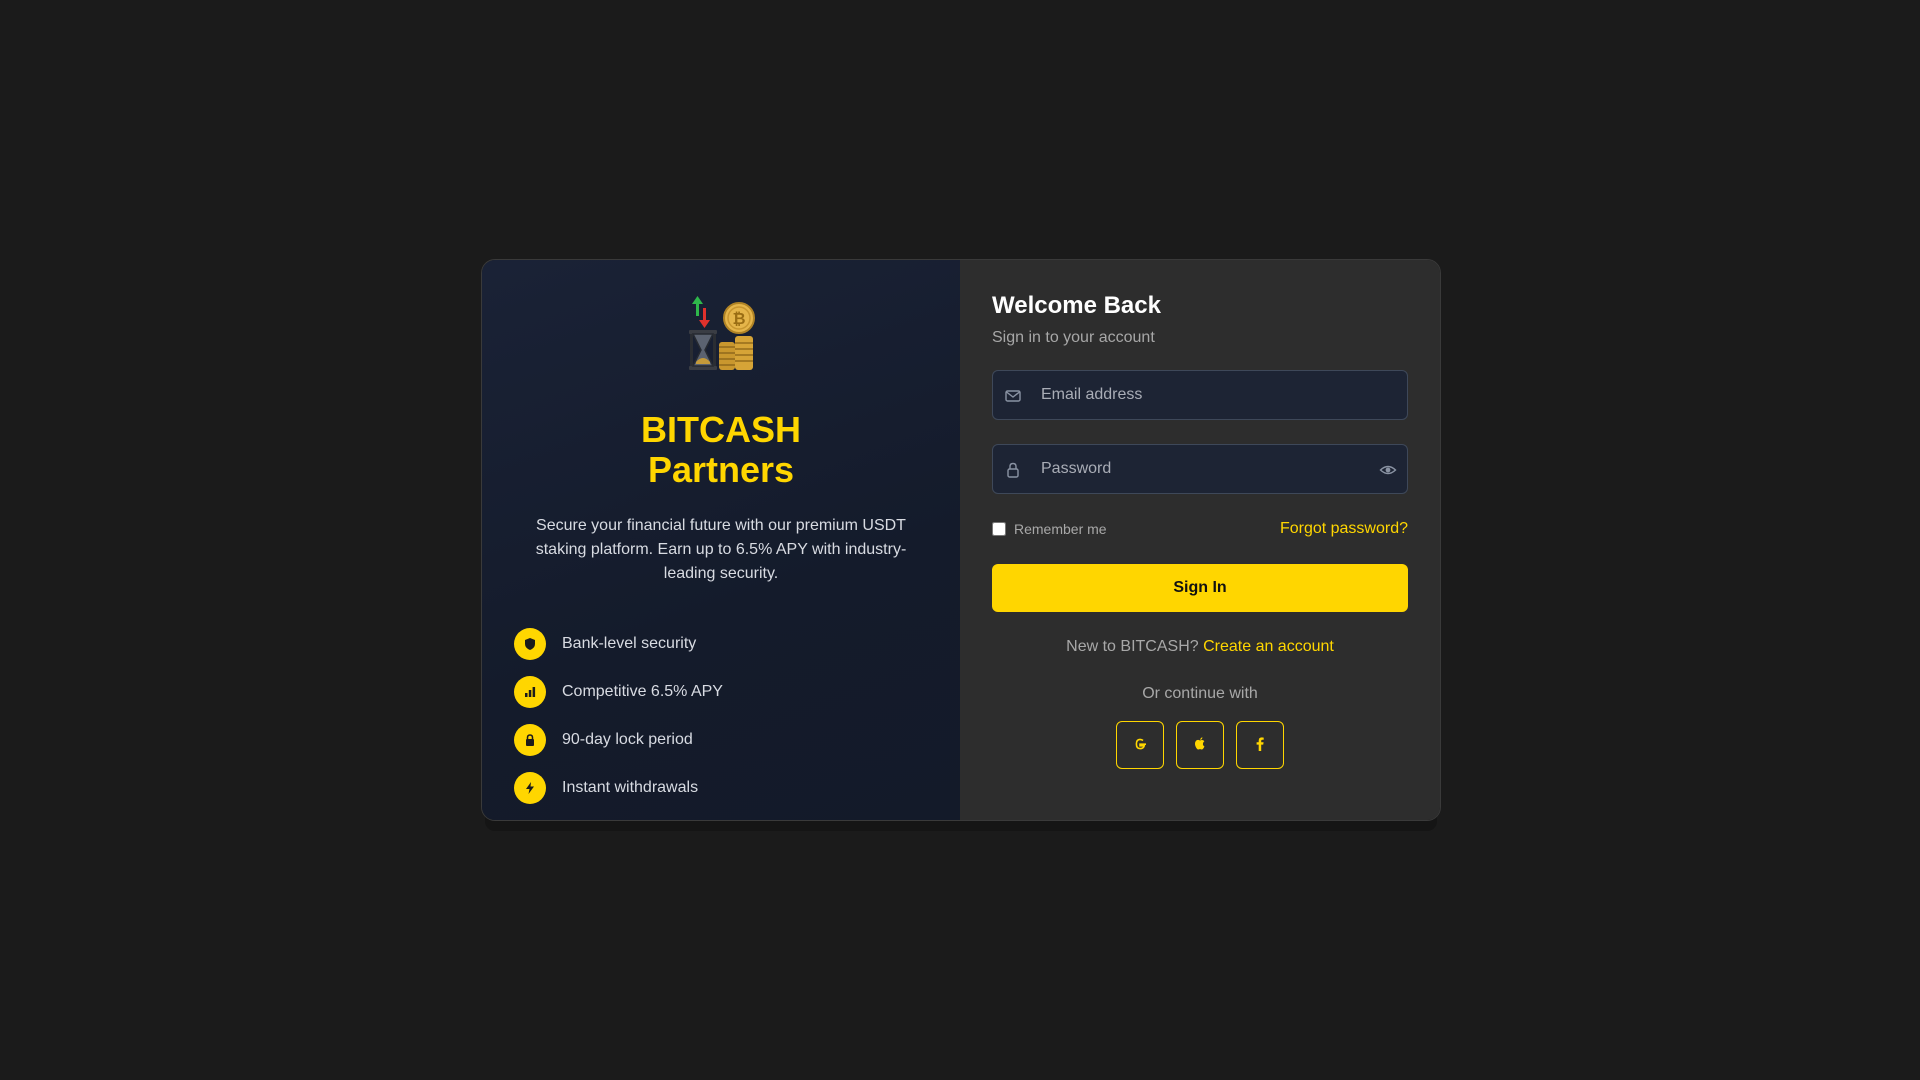 The width and height of the screenshot is (1920, 1080). What do you see at coordinates (721, 429) in the screenshot?
I see `brand-name: BITCASH` at bounding box center [721, 429].